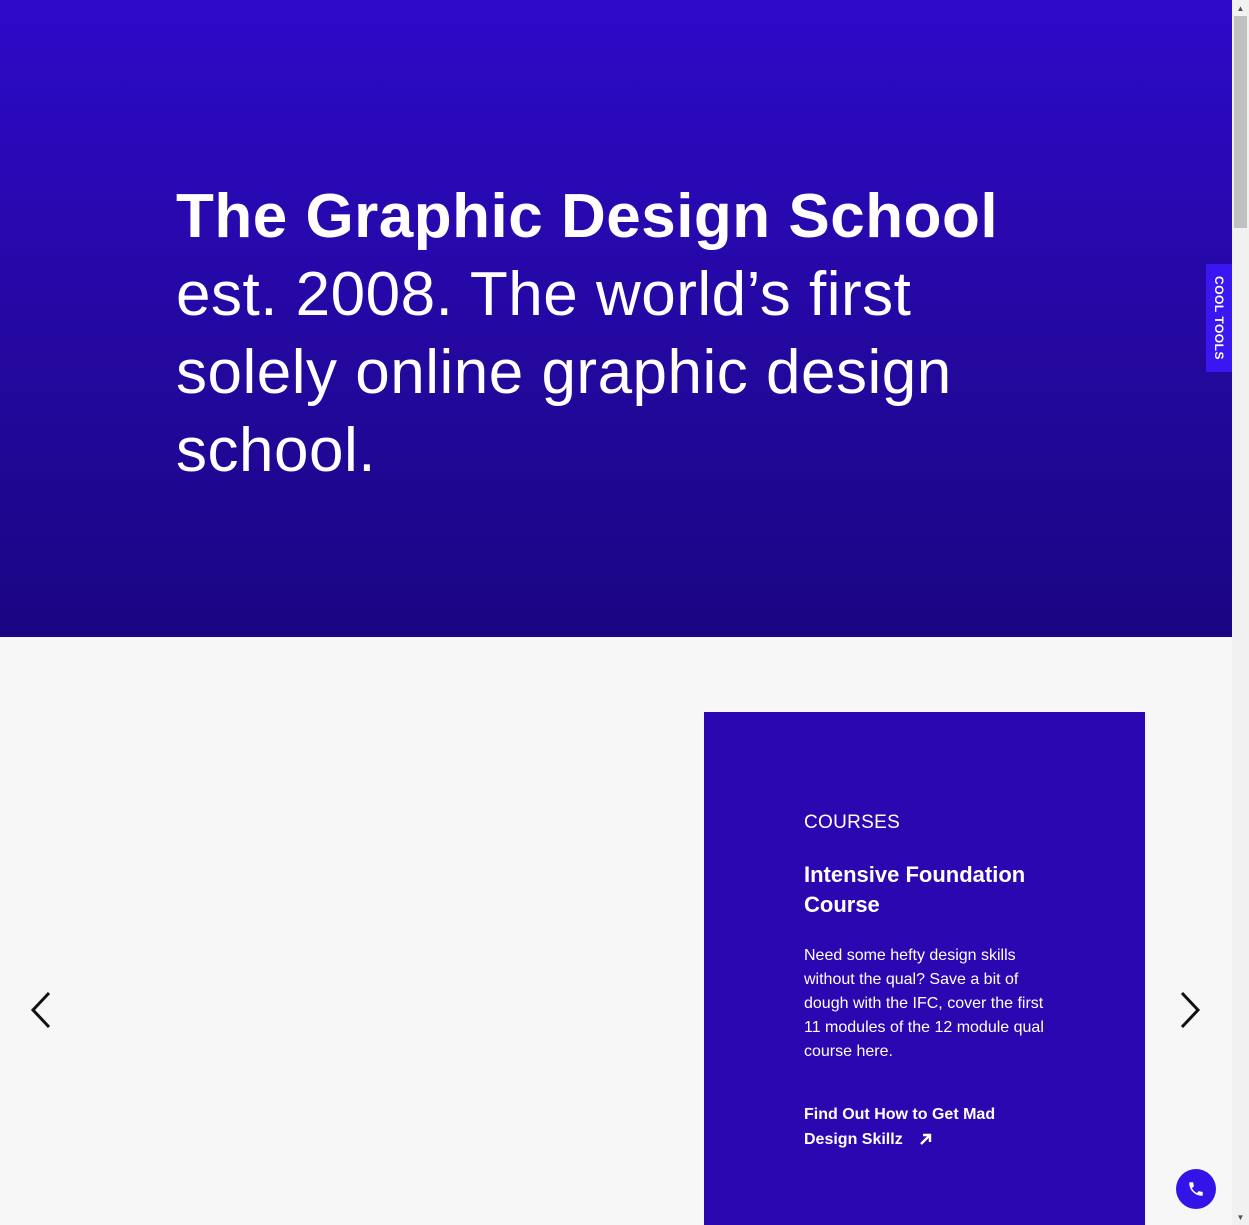 This screenshot has height=1225, width=1249. What do you see at coordinates (1240, 612) in the screenshot?
I see `vertical-scrollbar: ▲ ▼` at bounding box center [1240, 612].